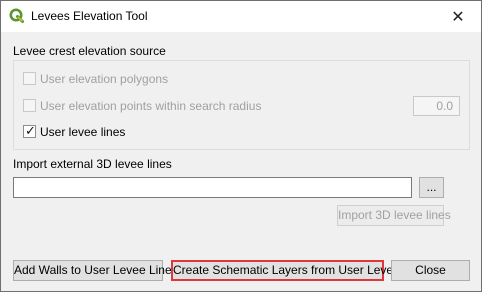  What do you see at coordinates (17, 16) in the screenshot?
I see `qgis-logo-icon` at bounding box center [17, 16].